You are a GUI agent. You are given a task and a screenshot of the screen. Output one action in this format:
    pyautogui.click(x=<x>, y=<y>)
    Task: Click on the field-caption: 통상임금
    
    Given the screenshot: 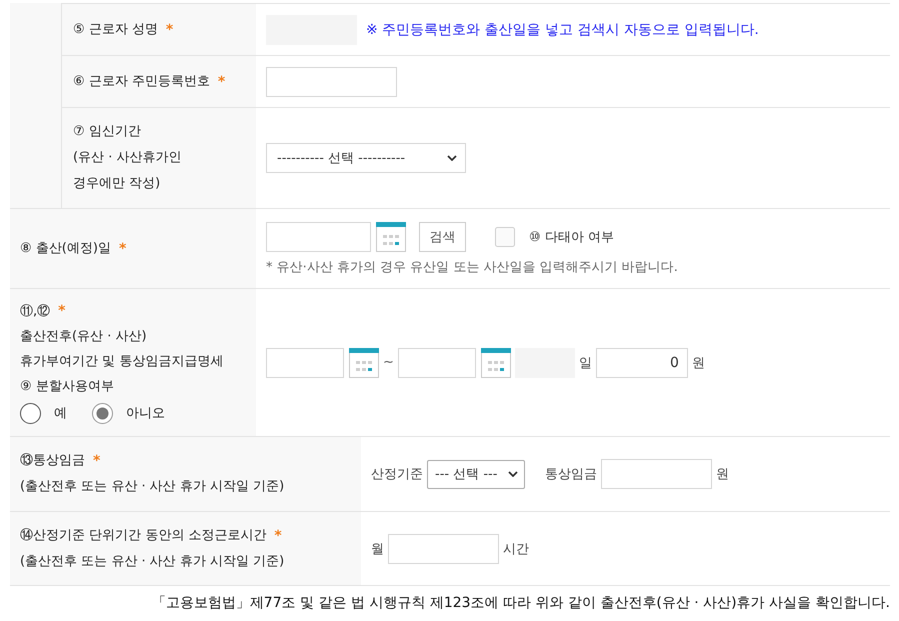 What is the action you would take?
    pyautogui.click(x=571, y=474)
    